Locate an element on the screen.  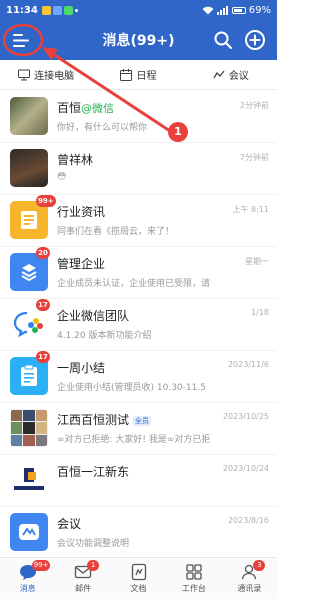
conversation-preview: 会议功能调整说明 is located at coordinates (93, 544).